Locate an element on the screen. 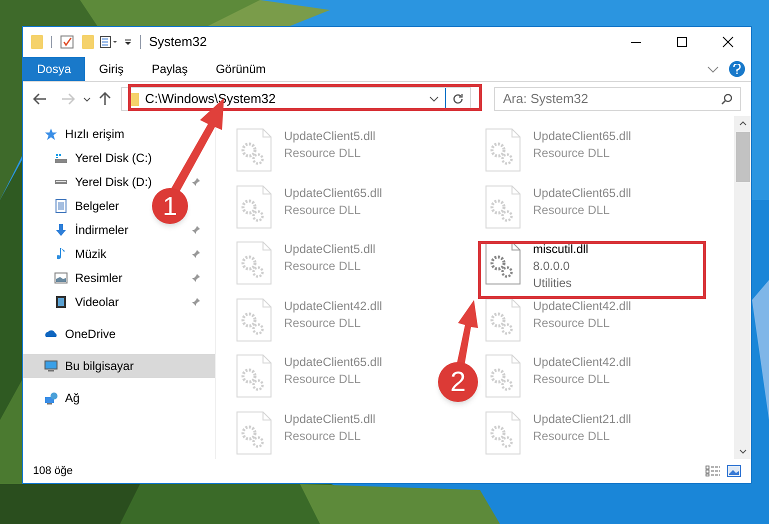 The height and width of the screenshot is (524, 769). sidebar-item: Bu bilgisayar is located at coordinates (119, 366).